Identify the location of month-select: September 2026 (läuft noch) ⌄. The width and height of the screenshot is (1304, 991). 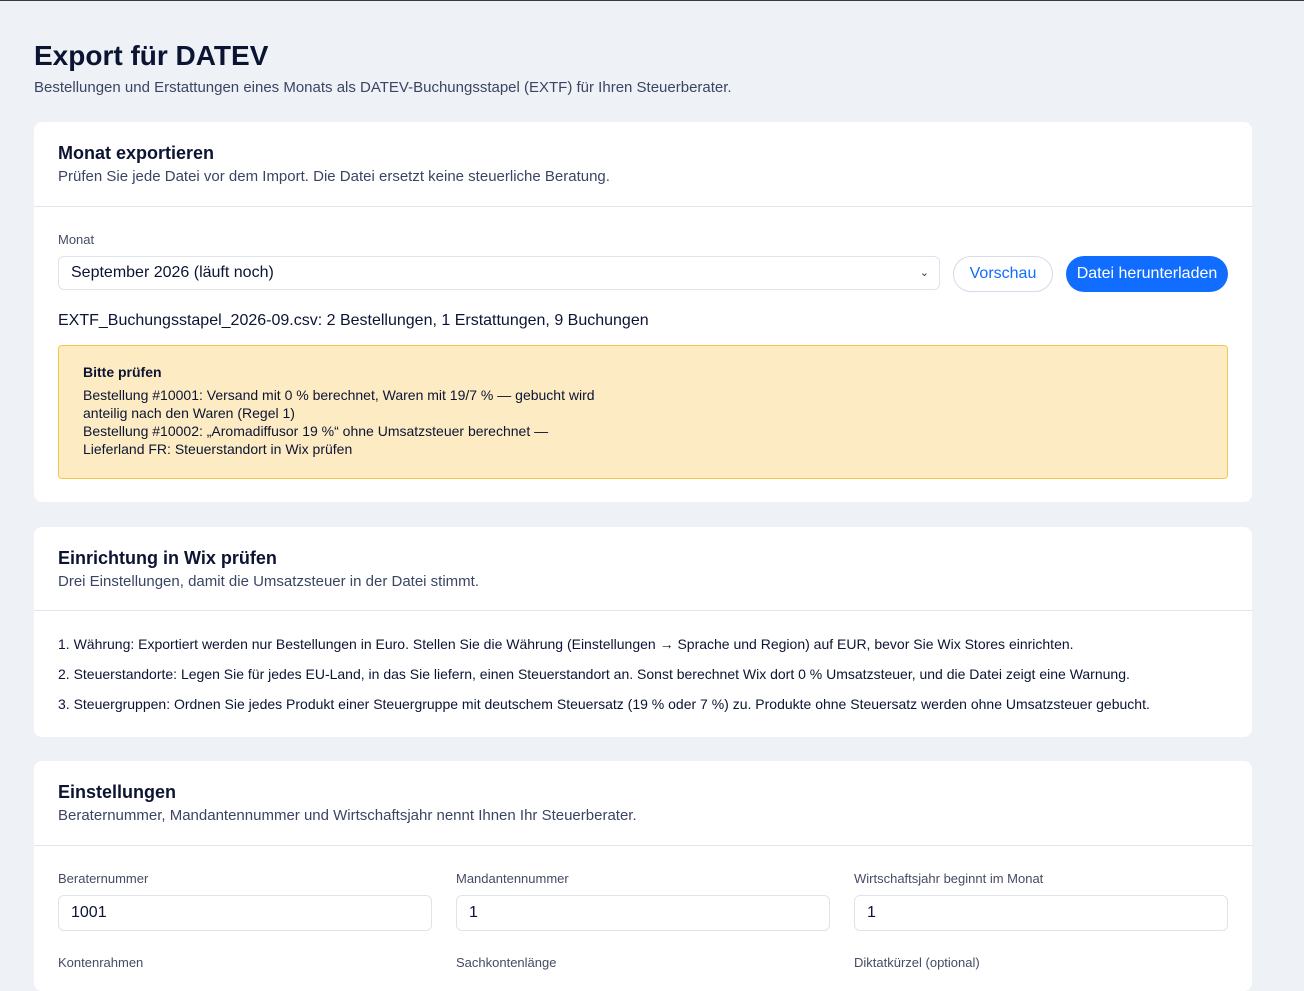
(499, 273).